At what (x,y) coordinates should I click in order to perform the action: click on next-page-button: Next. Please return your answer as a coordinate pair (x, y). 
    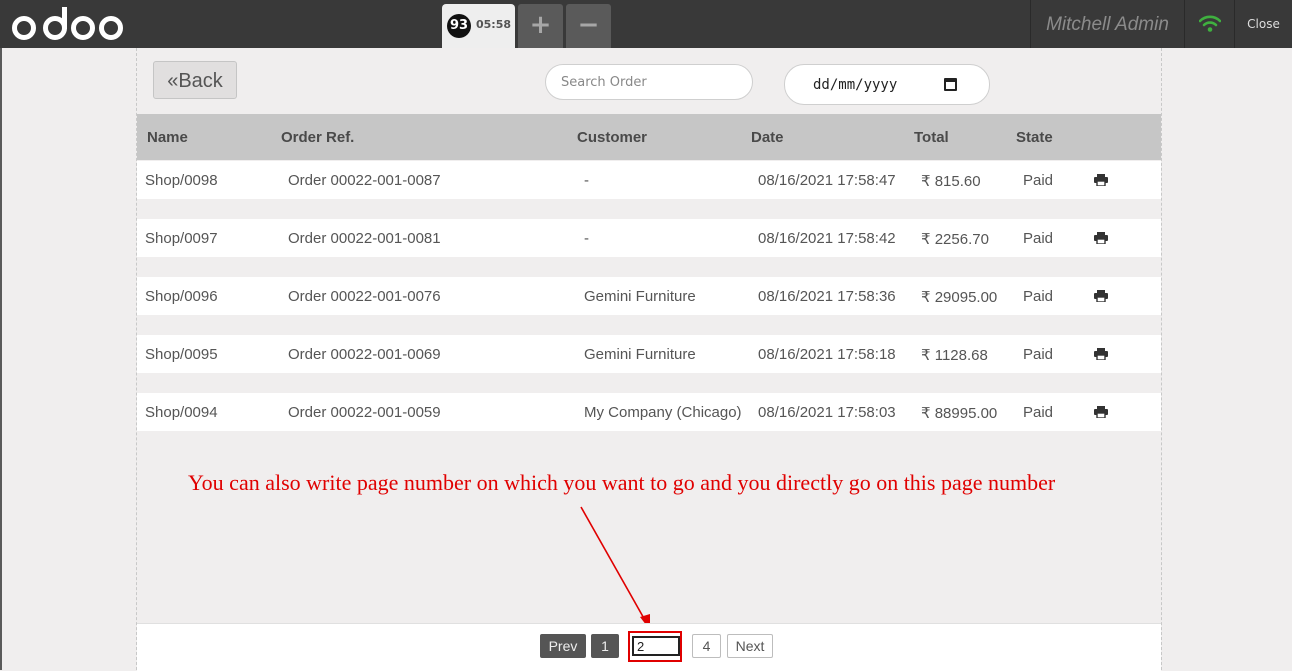
    Looking at the image, I should click on (750, 646).